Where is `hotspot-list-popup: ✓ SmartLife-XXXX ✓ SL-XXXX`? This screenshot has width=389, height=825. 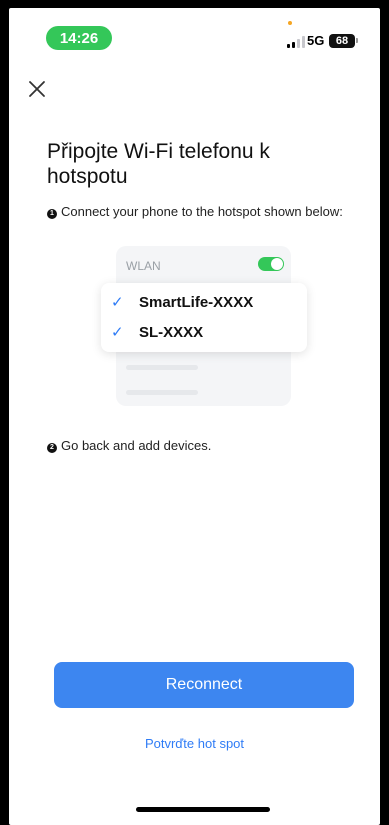 hotspot-list-popup: ✓ SmartLife-XXXX ✓ SL-XXXX is located at coordinates (204, 317).